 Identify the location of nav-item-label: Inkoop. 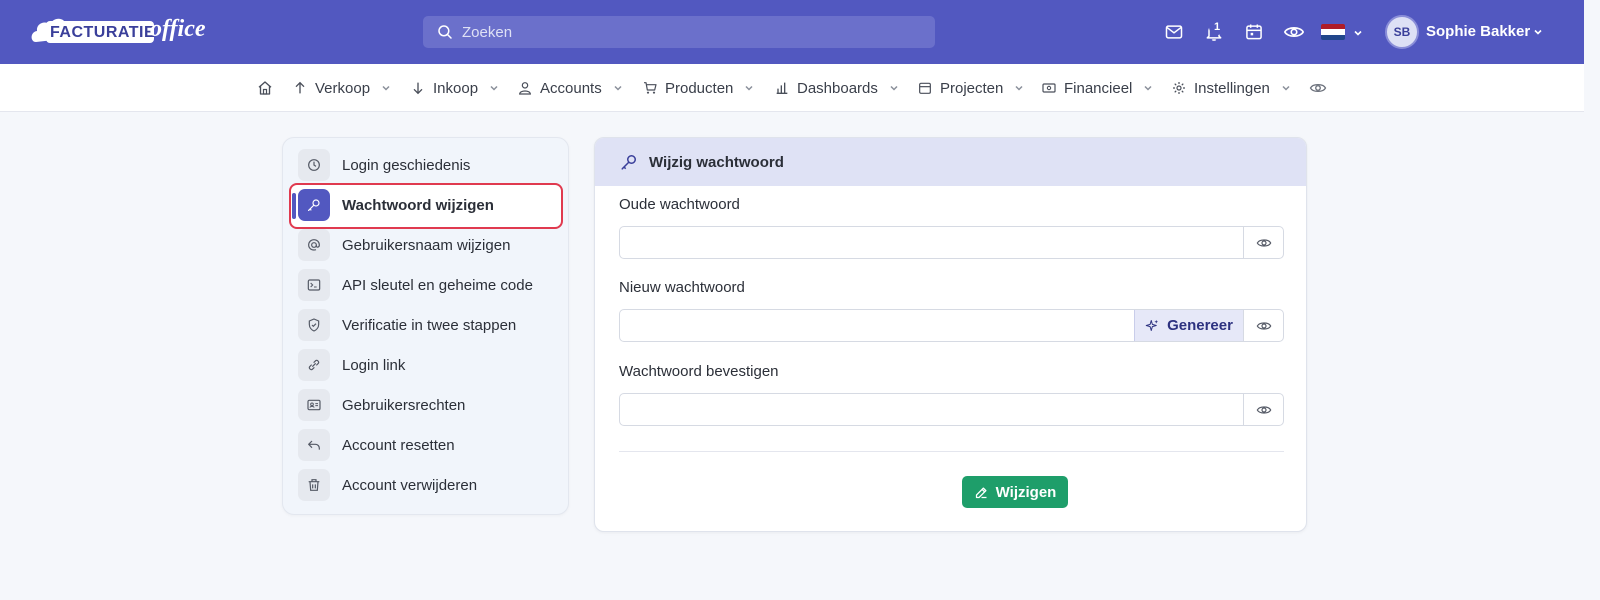
(456, 88).